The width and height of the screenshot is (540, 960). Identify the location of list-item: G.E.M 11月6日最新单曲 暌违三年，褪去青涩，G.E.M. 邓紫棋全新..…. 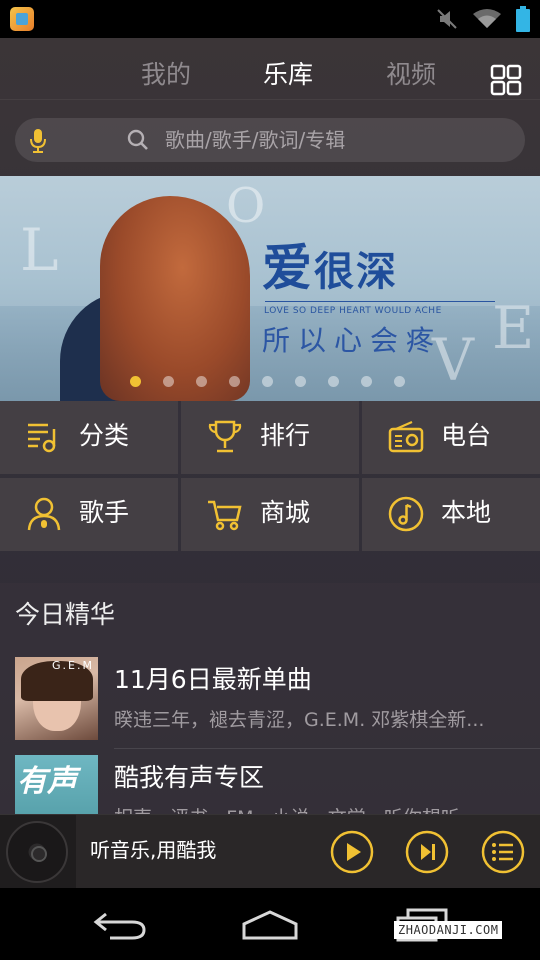
(270, 705).